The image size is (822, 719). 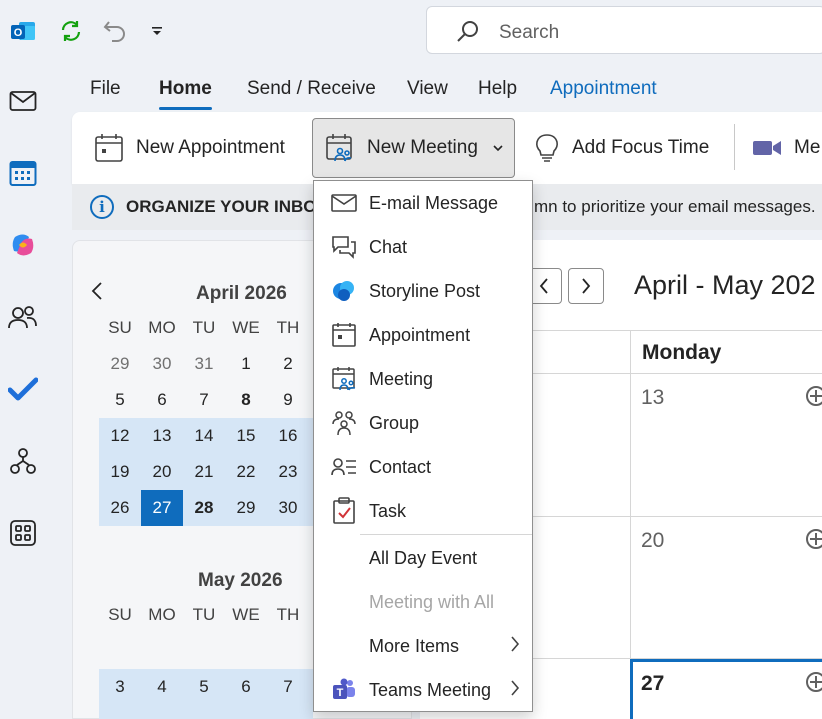 I want to click on contact-icon, so click(x=344, y=467).